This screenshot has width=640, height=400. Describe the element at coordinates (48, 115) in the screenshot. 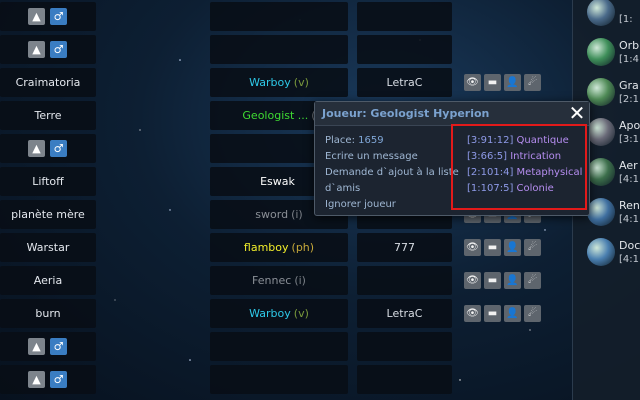

I see `planet-name: Terre` at that location.